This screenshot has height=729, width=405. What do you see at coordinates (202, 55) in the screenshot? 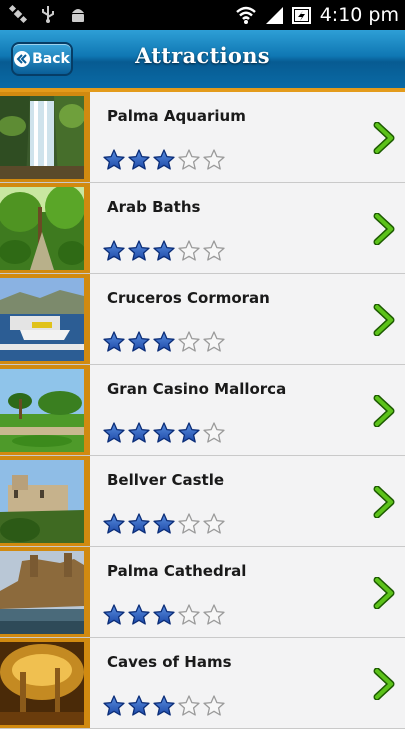
I see `page-title: Attractions` at bounding box center [202, 55].